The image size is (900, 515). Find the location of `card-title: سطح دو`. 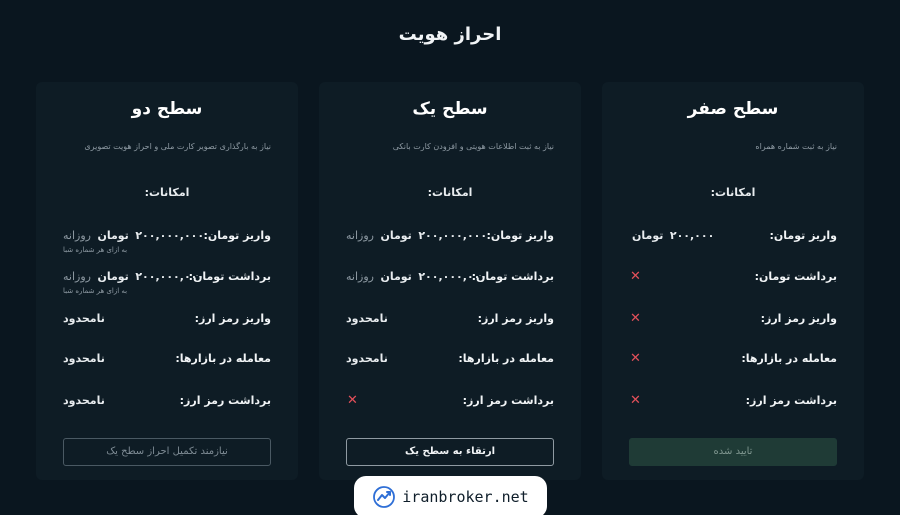

card-title: سطح دو is located at coordinates (167, 109).